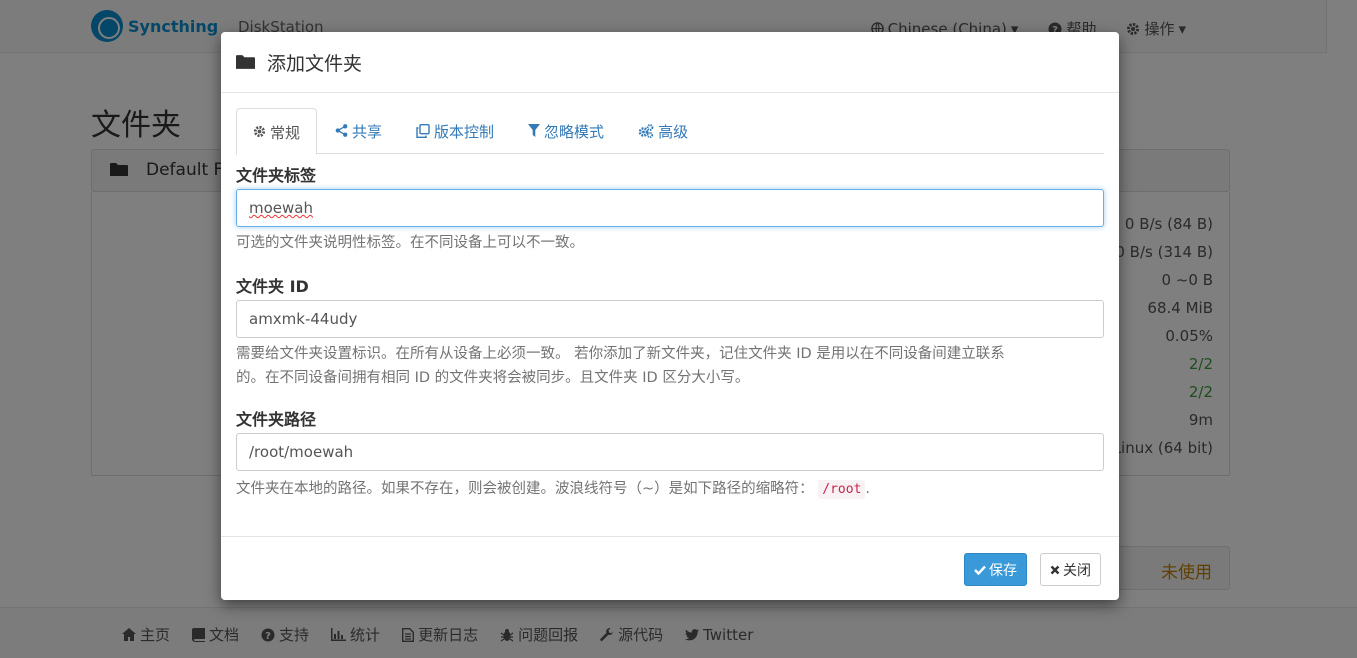 This screenshot has width=1357, height=658. What do you see at coordinates (276, 419) in the screenshot?
I see `folder-path-heading: 文件夹路径` at bounding box center [276, 419].